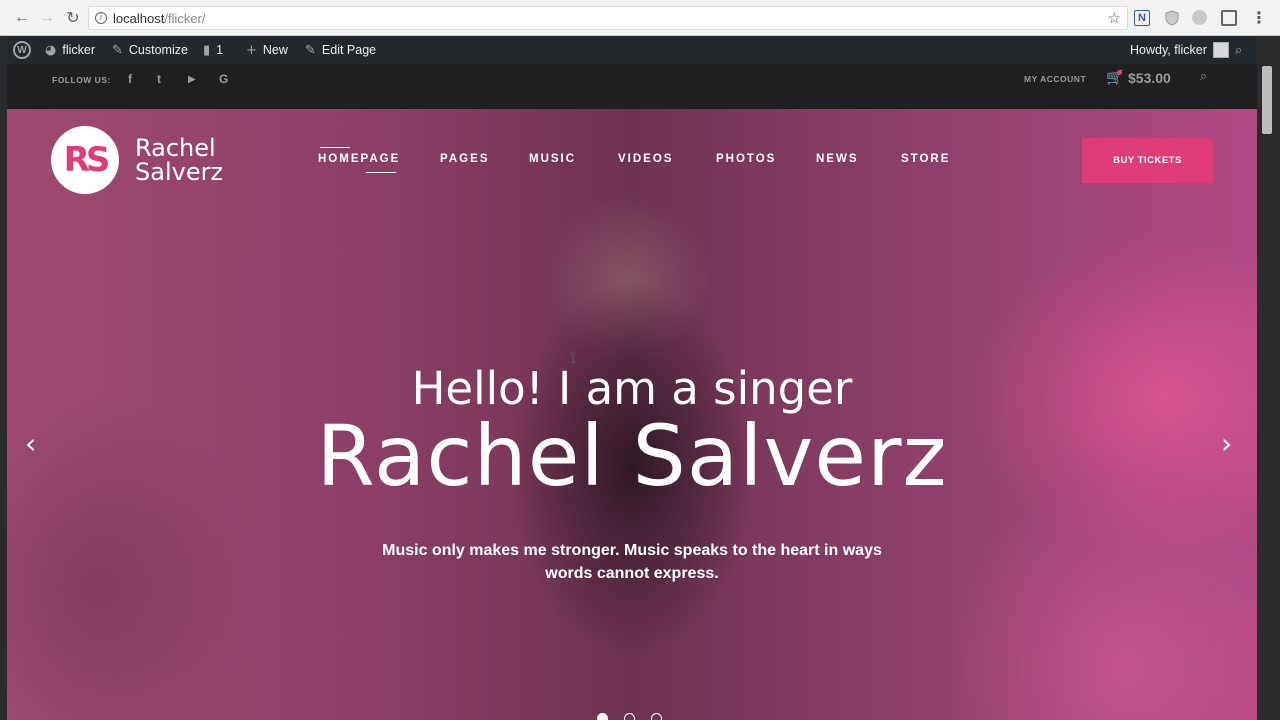 The width and height of the screenshot is (1280, 720). What do you see at coordinates (179, 172) in the screenshot?
I see `logo-line-2: Salverz` at bounding box center [179, 172].